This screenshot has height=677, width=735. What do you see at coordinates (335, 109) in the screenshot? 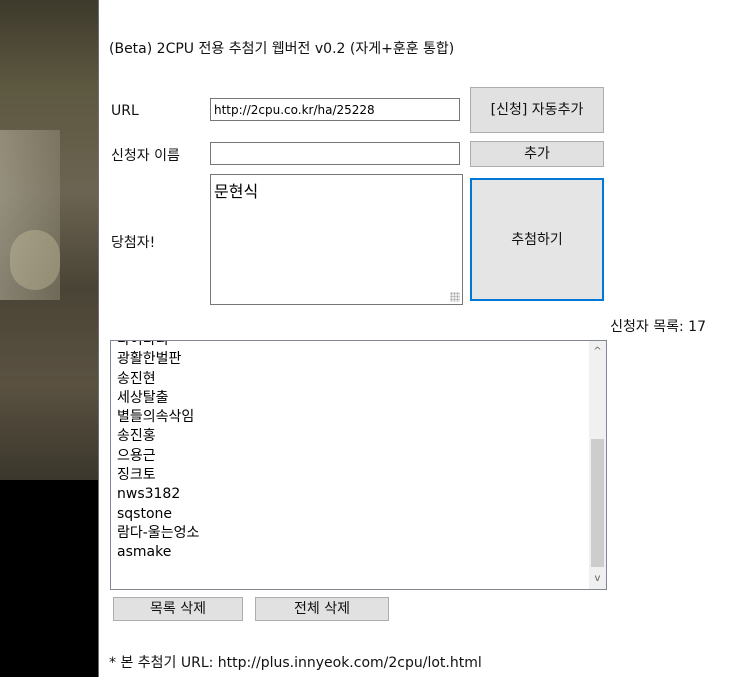
I see `url-input` at bounding box center [335, 109].